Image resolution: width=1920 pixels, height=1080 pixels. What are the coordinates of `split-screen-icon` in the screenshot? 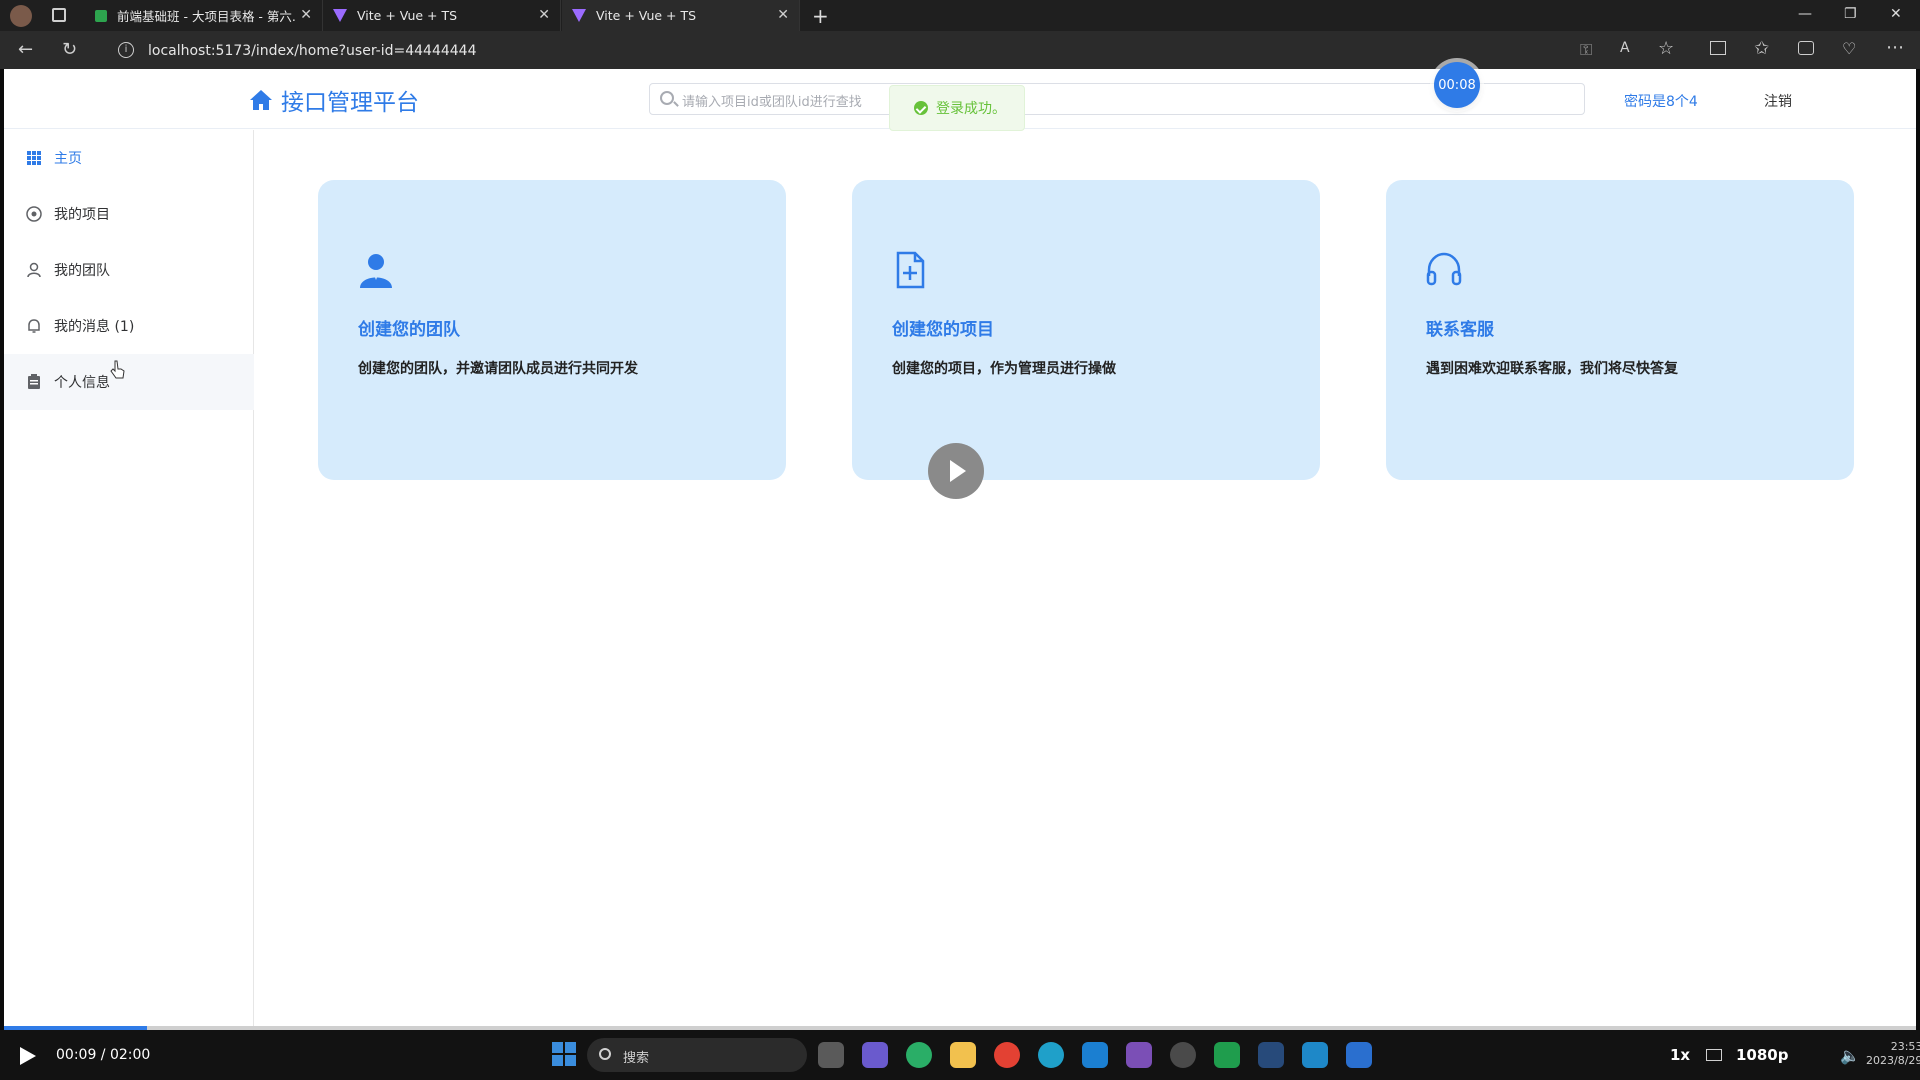 It's located at (1718, 48).